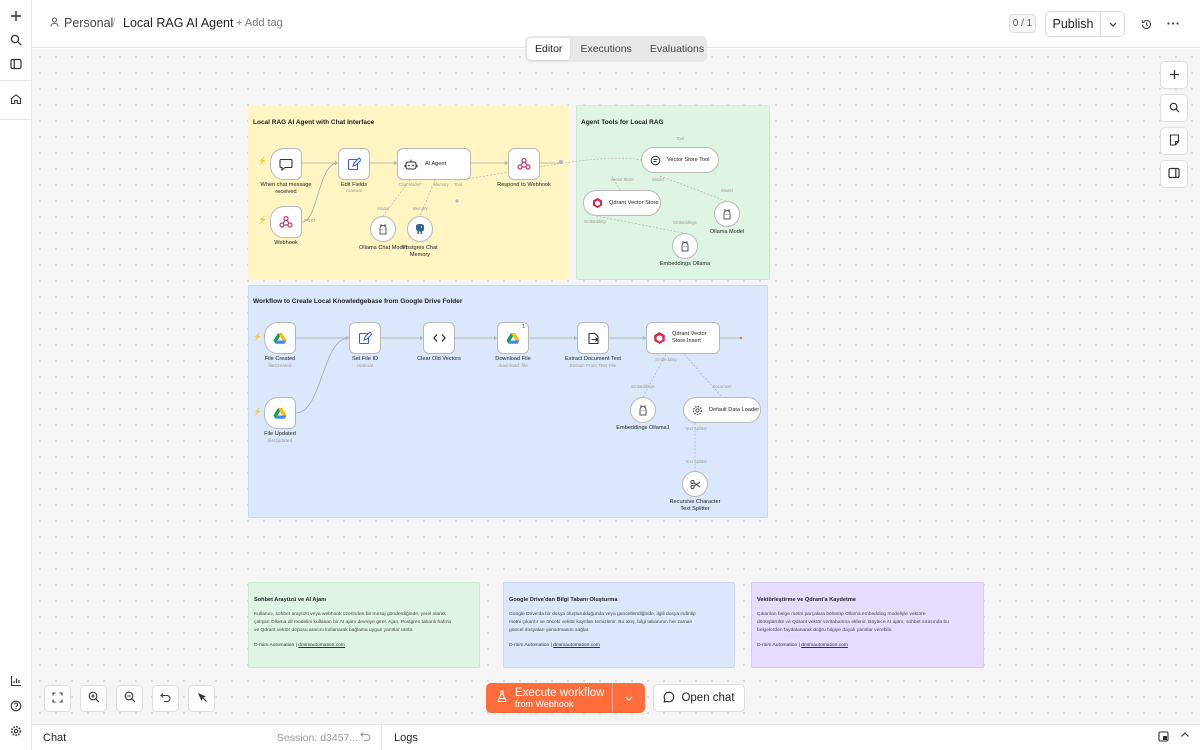  I want to click on node-postgres-memory, so click(420, 229).